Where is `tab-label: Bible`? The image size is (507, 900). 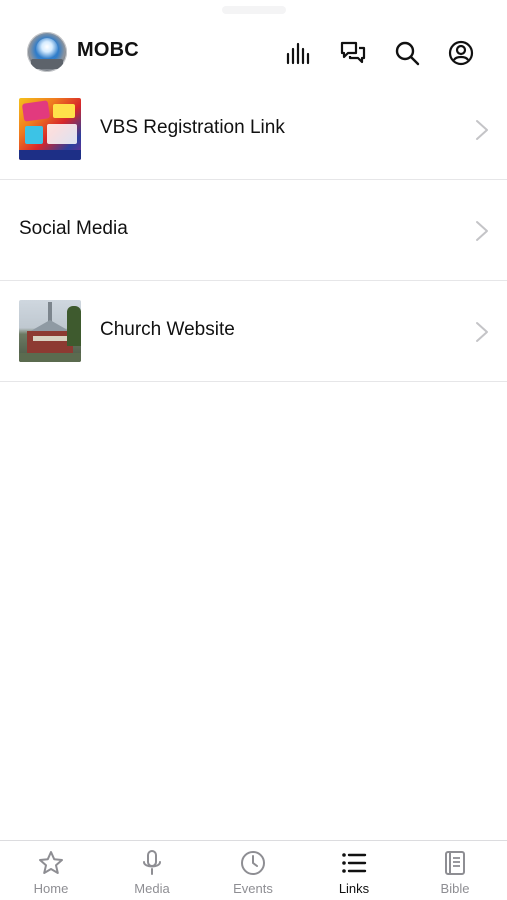
tab-label: Bible is located at coordinates (455, 888).